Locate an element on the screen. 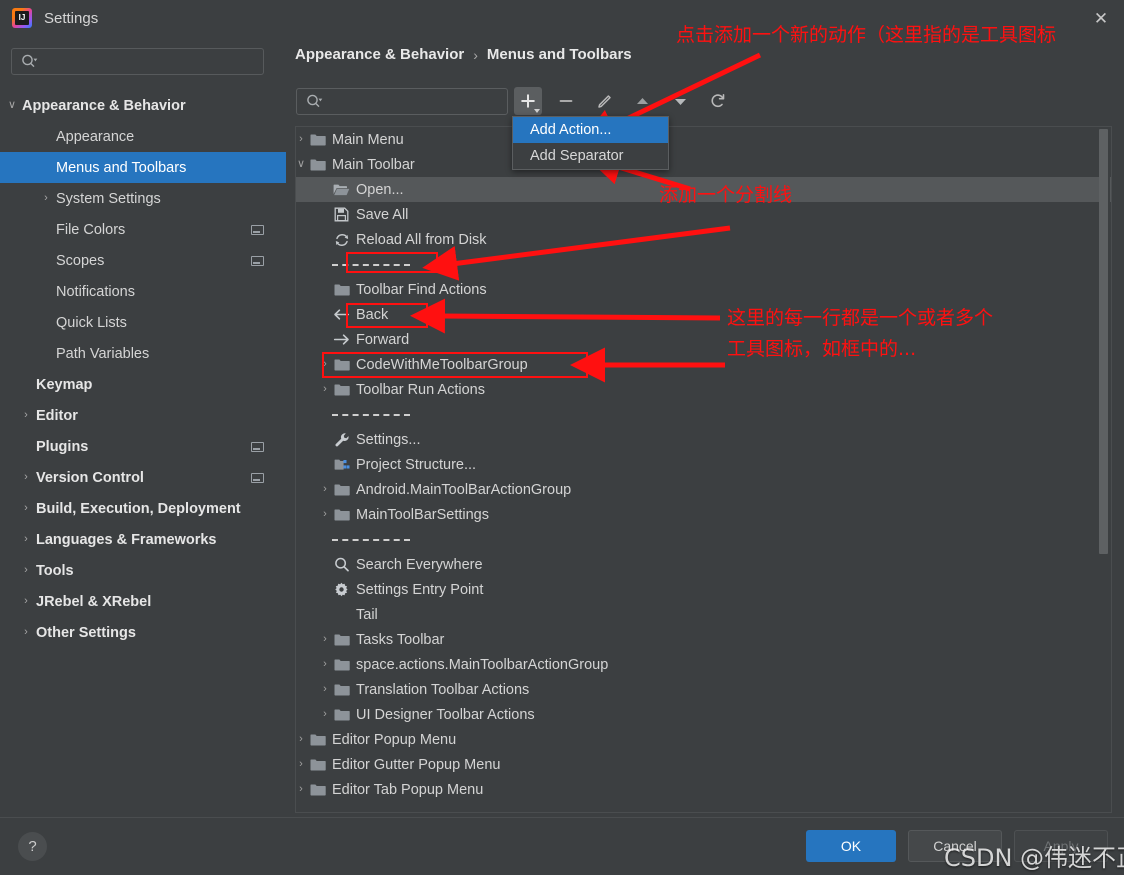  tree-row: › Toolbar Run Actions is located at coordinates (703, 389).